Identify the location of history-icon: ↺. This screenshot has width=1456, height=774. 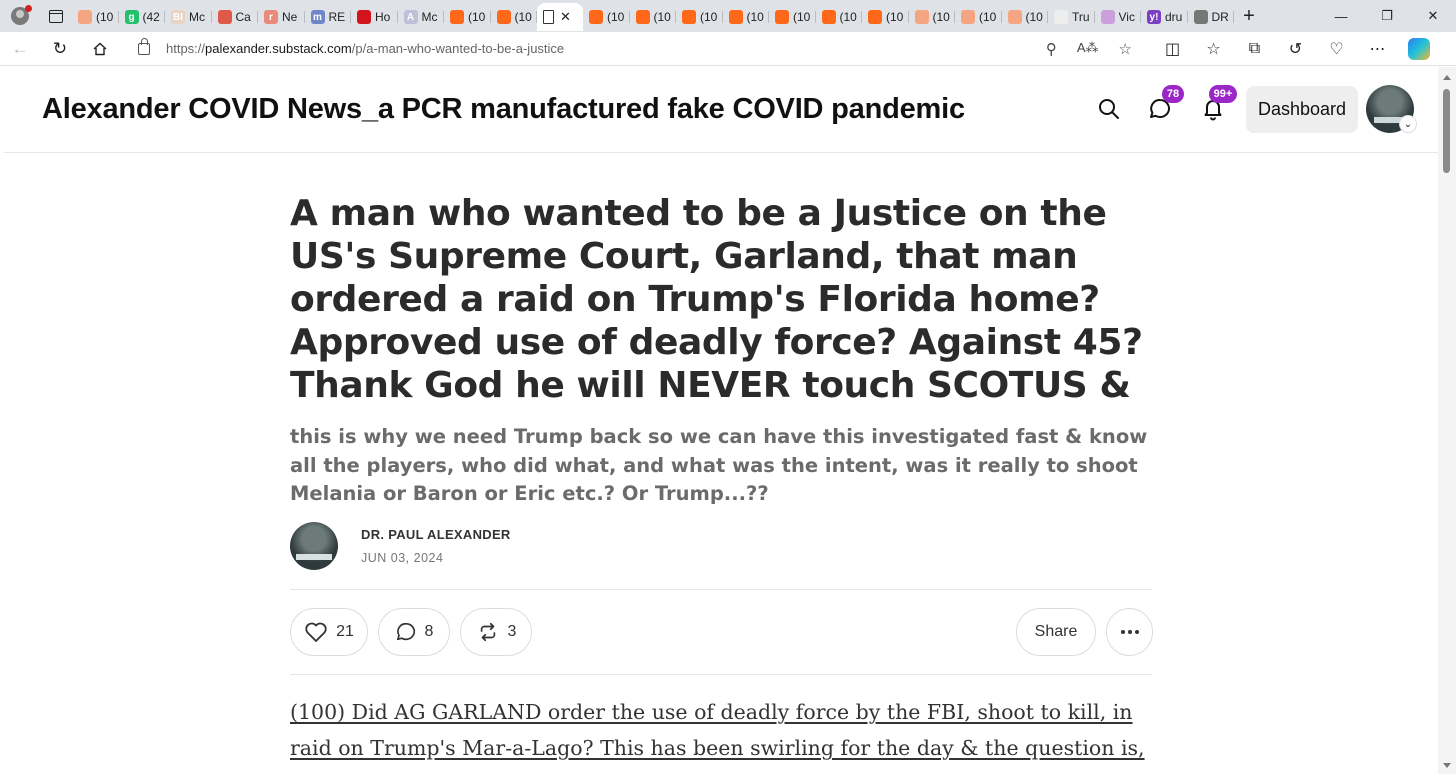
(1295, 49).